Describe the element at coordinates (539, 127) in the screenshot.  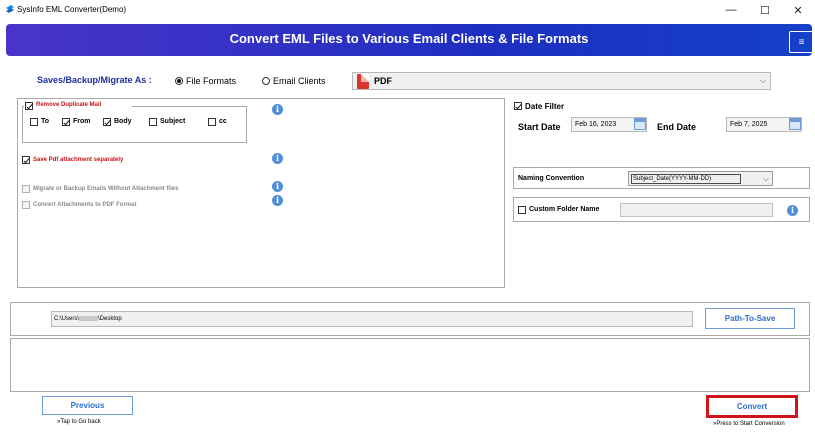
I see `start-date-label: Start Date` at that location.